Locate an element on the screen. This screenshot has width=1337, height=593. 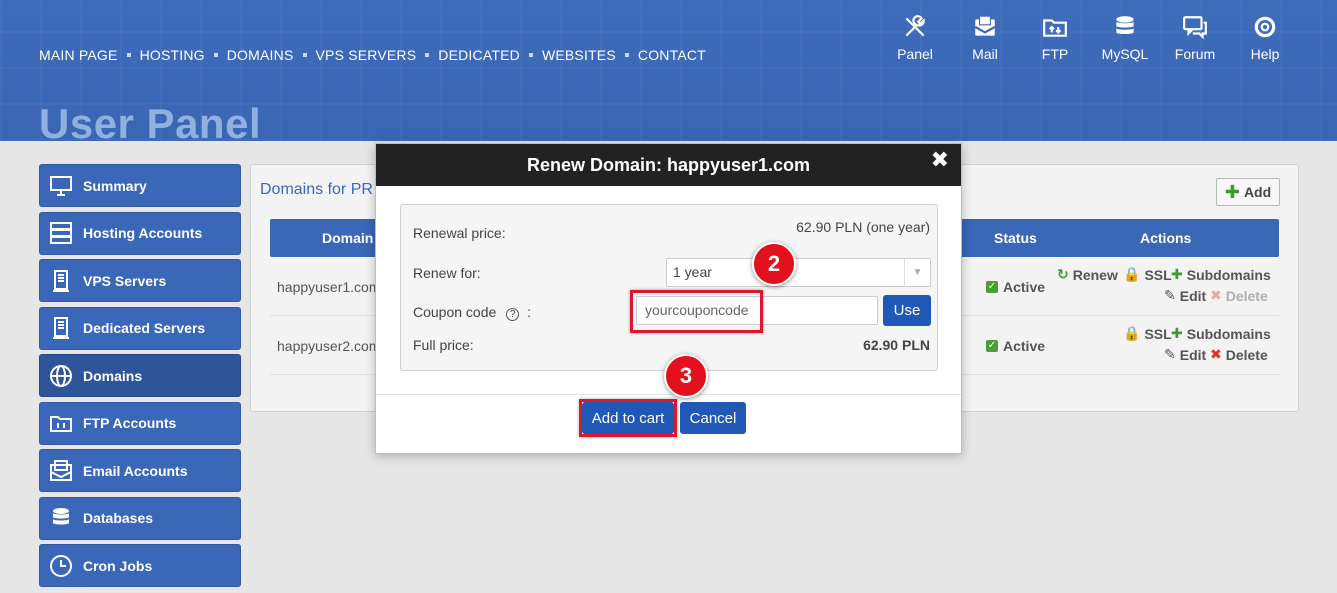
plus-icon: ✚ is located at coordinates (1232, 192).